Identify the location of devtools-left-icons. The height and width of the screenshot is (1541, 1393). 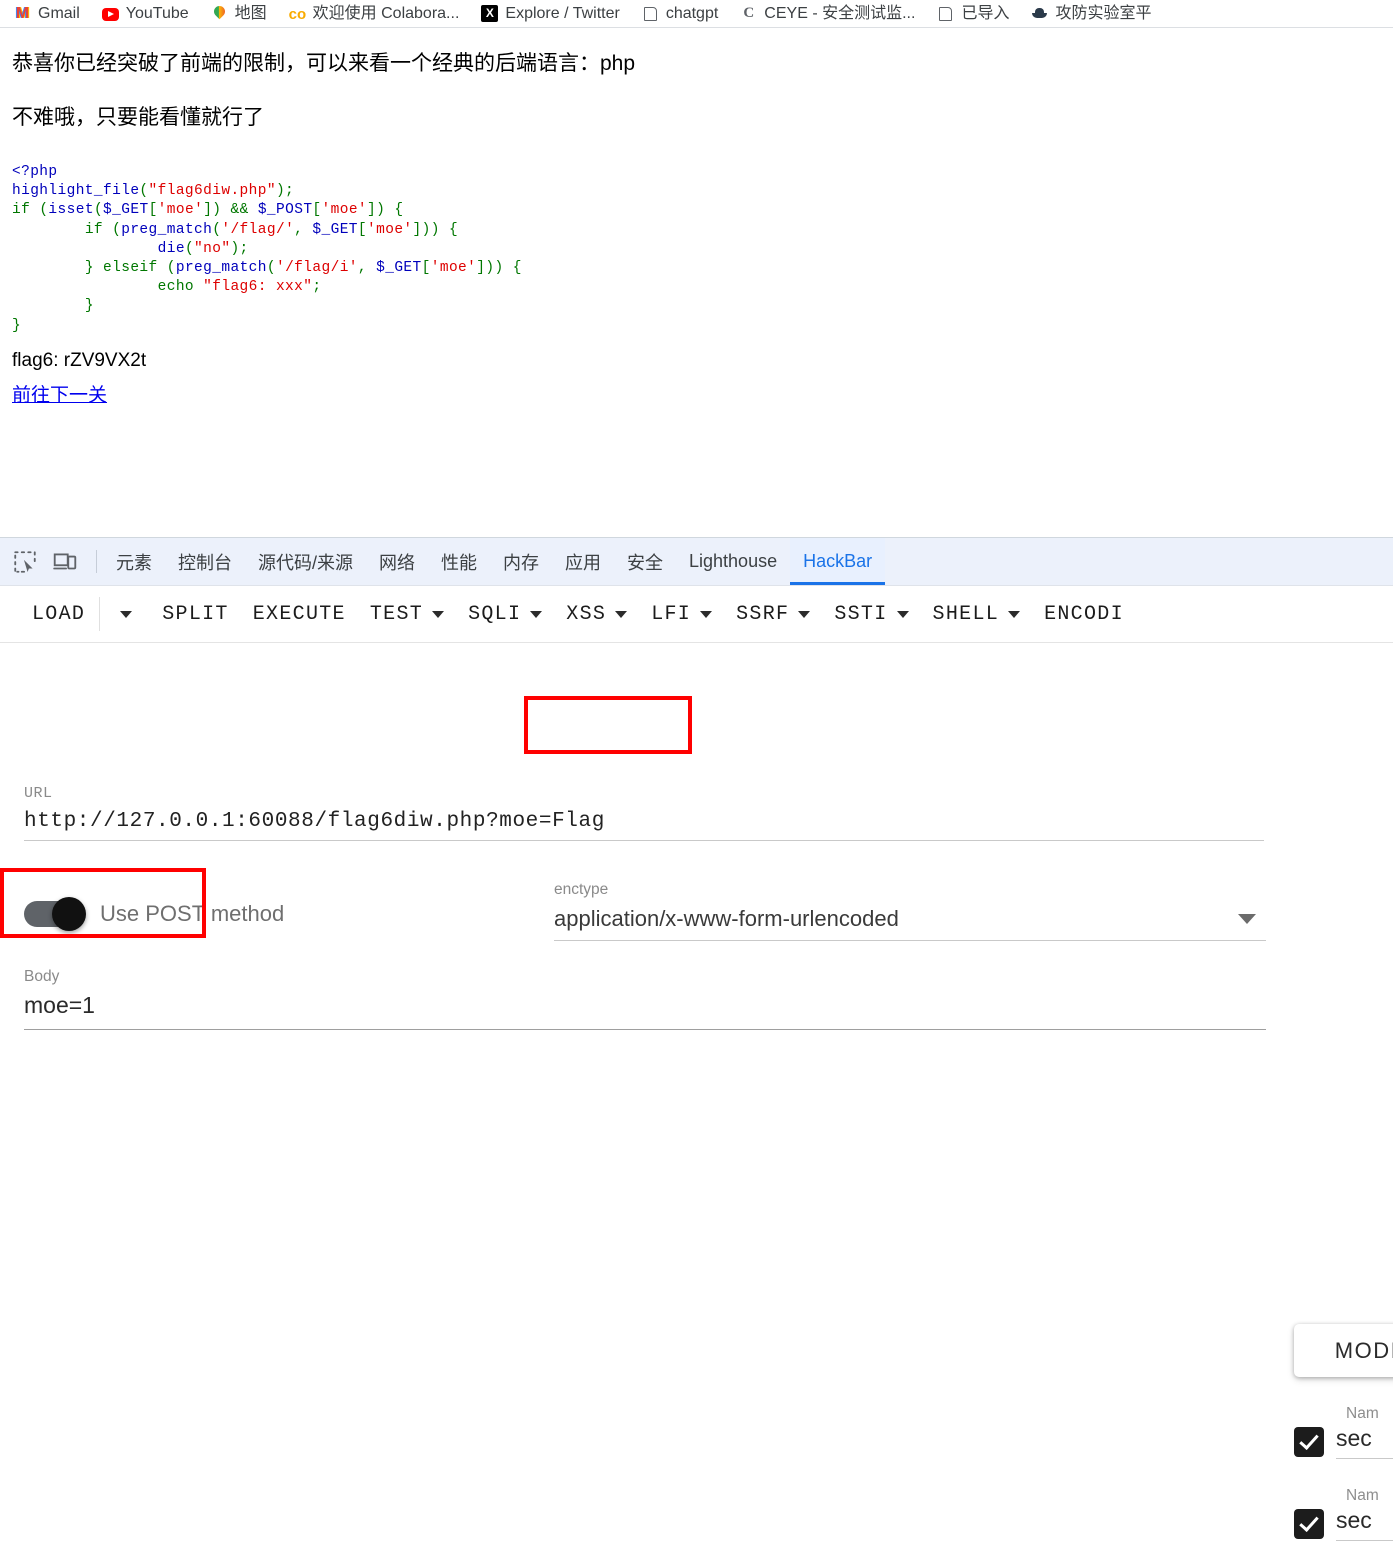
(45, 561).